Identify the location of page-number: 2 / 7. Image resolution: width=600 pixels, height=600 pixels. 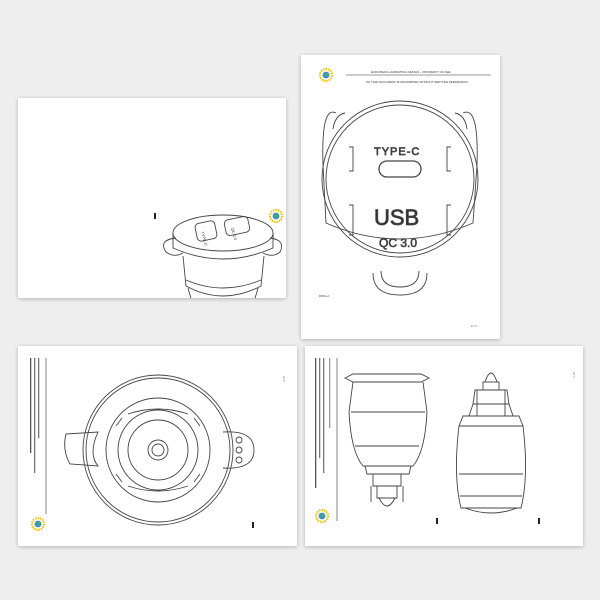
(474, 326).